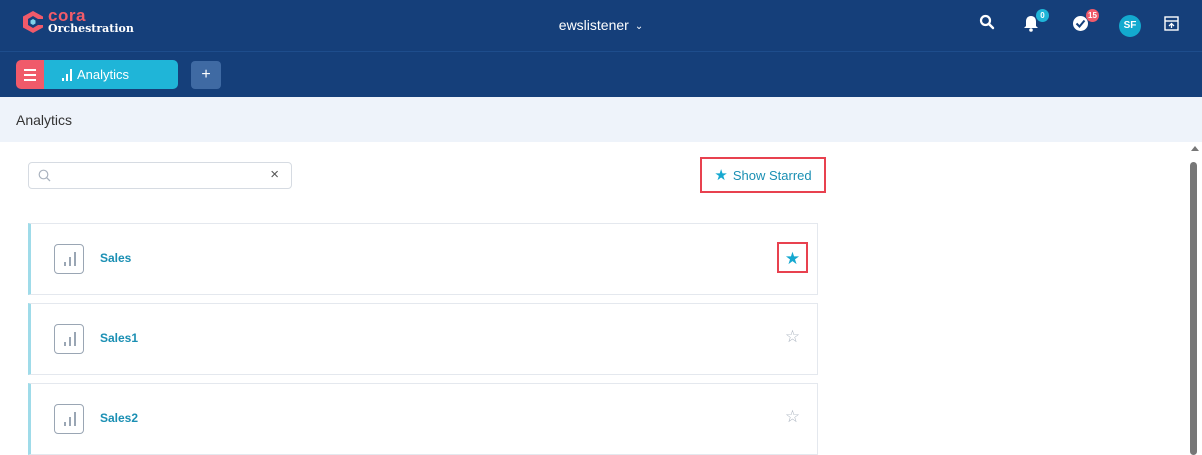 This screenshot has width=1202, height=455. I want to click on tab-analytics: Analytics, so click(111, 74).